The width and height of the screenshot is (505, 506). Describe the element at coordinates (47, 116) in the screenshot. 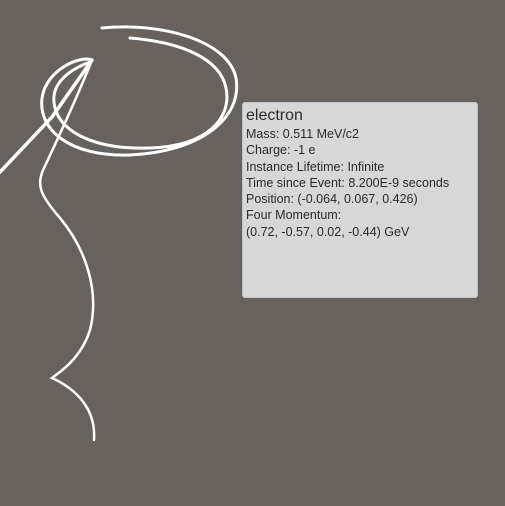

I see `particle-track-straight` at that location.